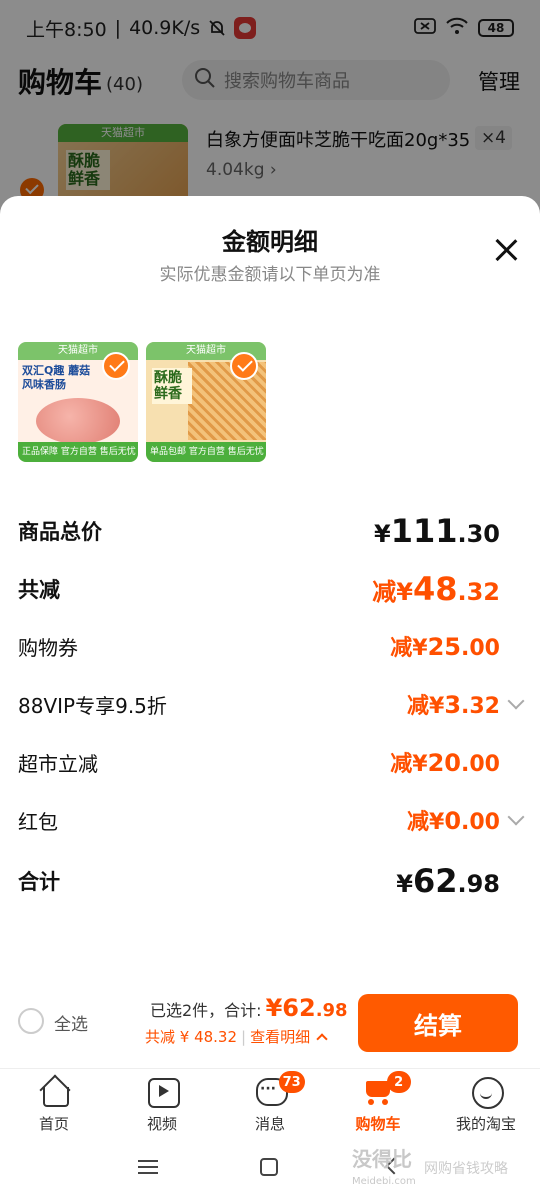 The width and height of the screenshot is (540, 1200). What do you see at coordinates (436, 531) in the screenshot?
I see `goods-total-value: ¥111.30` at bounding box center [436, 531].